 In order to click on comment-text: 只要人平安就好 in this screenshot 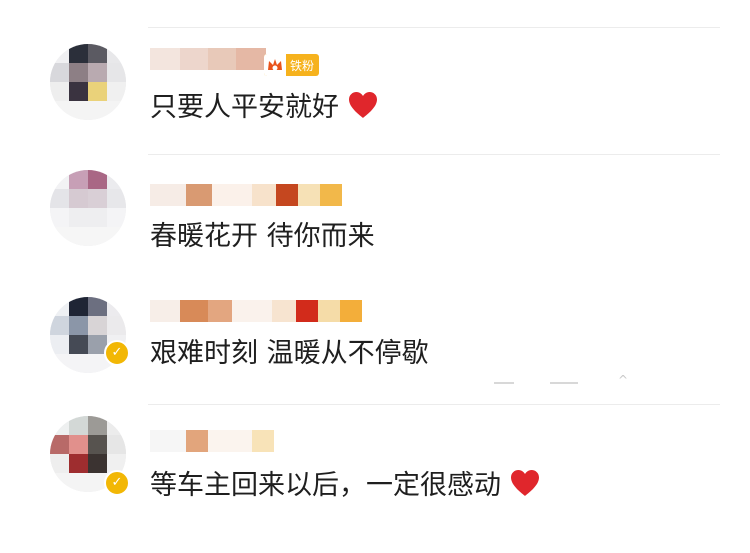, I will do `click(264, 104)`.